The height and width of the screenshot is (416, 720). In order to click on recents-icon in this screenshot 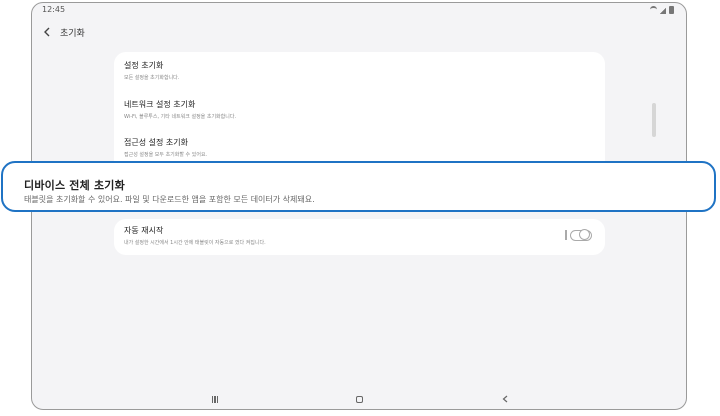, I will do `click(215, 399)`.